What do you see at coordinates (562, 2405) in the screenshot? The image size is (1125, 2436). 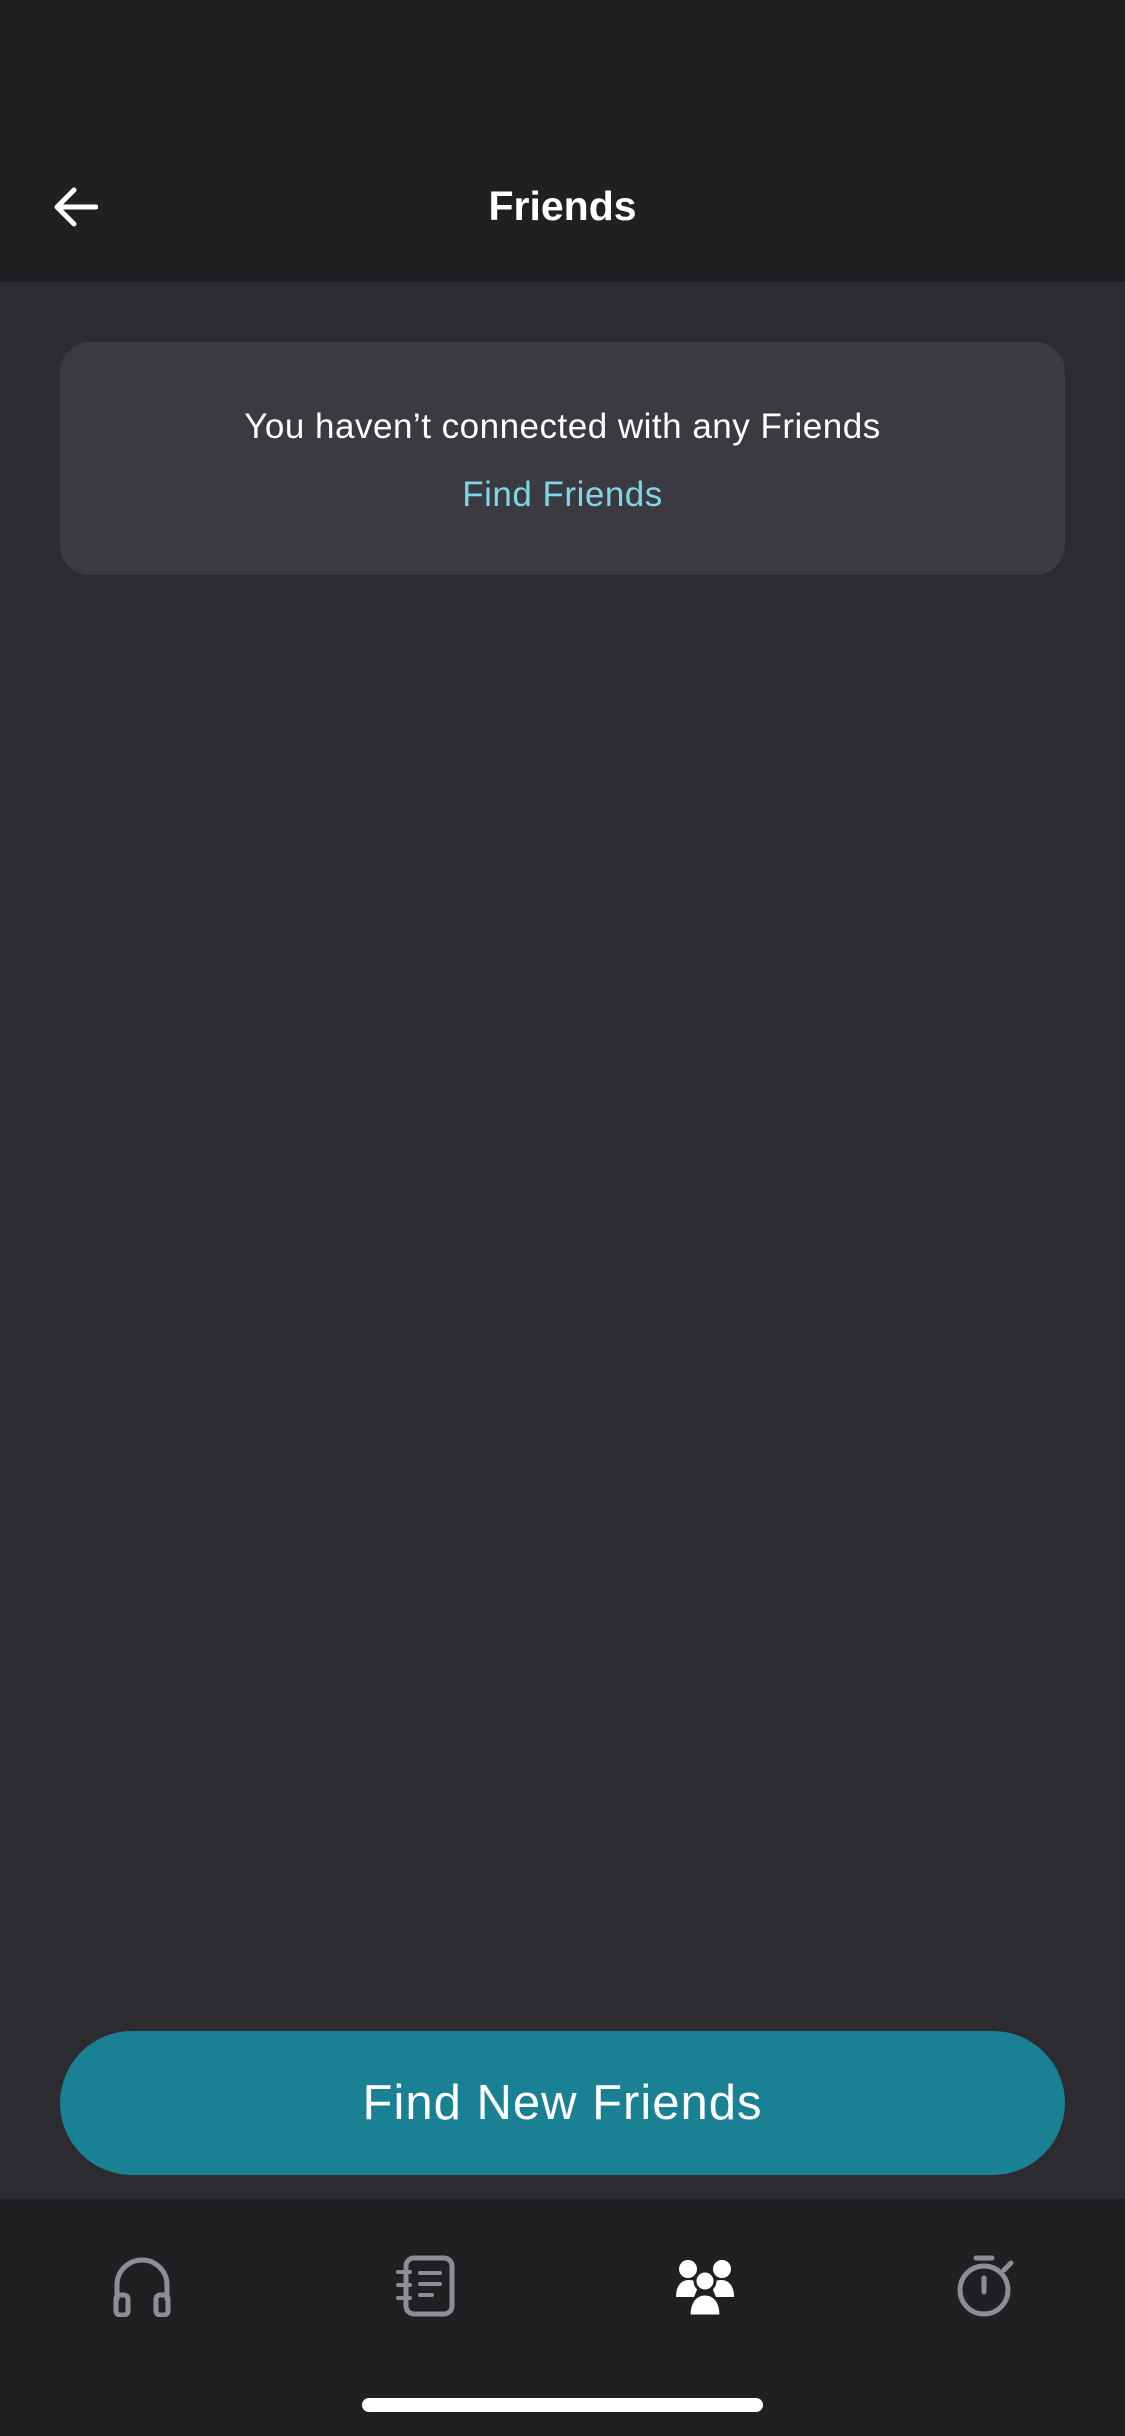 I see `home-indicator` at bounding box center [562, 2405].